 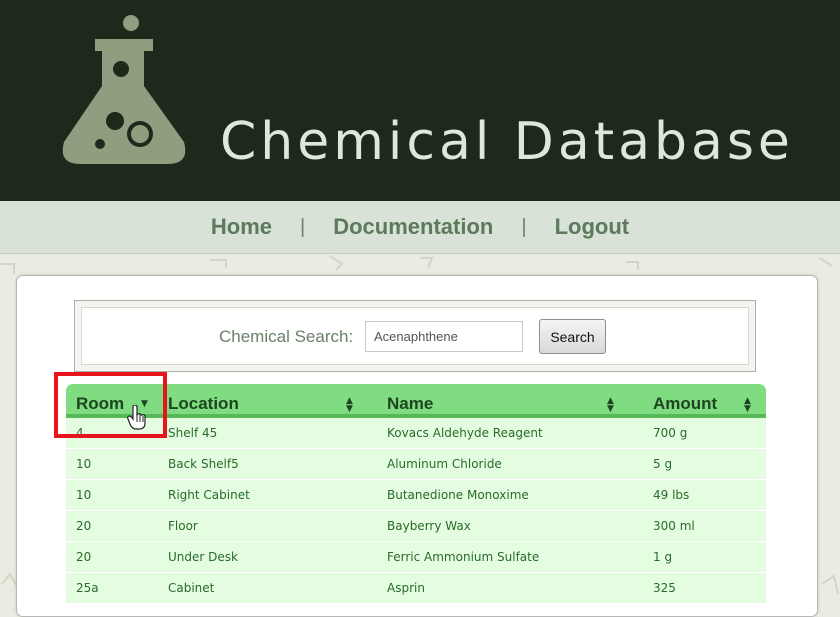 What do you see at coordinates (209, 495) in the screenshot?
I see `cell-location: Right Cabinet` at bounding box center [209, 495].